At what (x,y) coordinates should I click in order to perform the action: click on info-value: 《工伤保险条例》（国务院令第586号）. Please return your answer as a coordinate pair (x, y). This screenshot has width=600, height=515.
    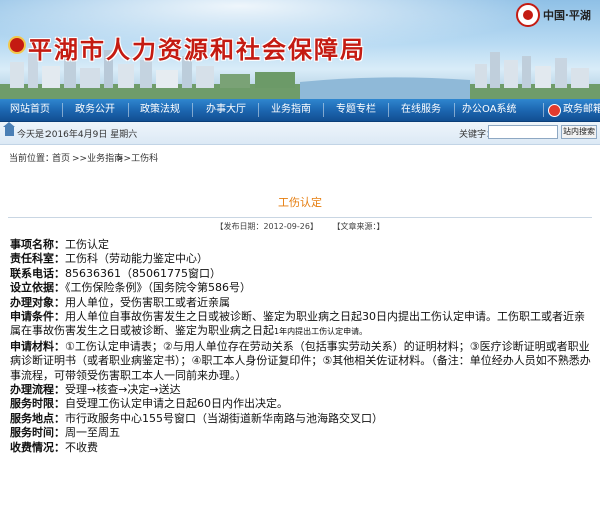
    Looking at the image, I should click on (158, 288).